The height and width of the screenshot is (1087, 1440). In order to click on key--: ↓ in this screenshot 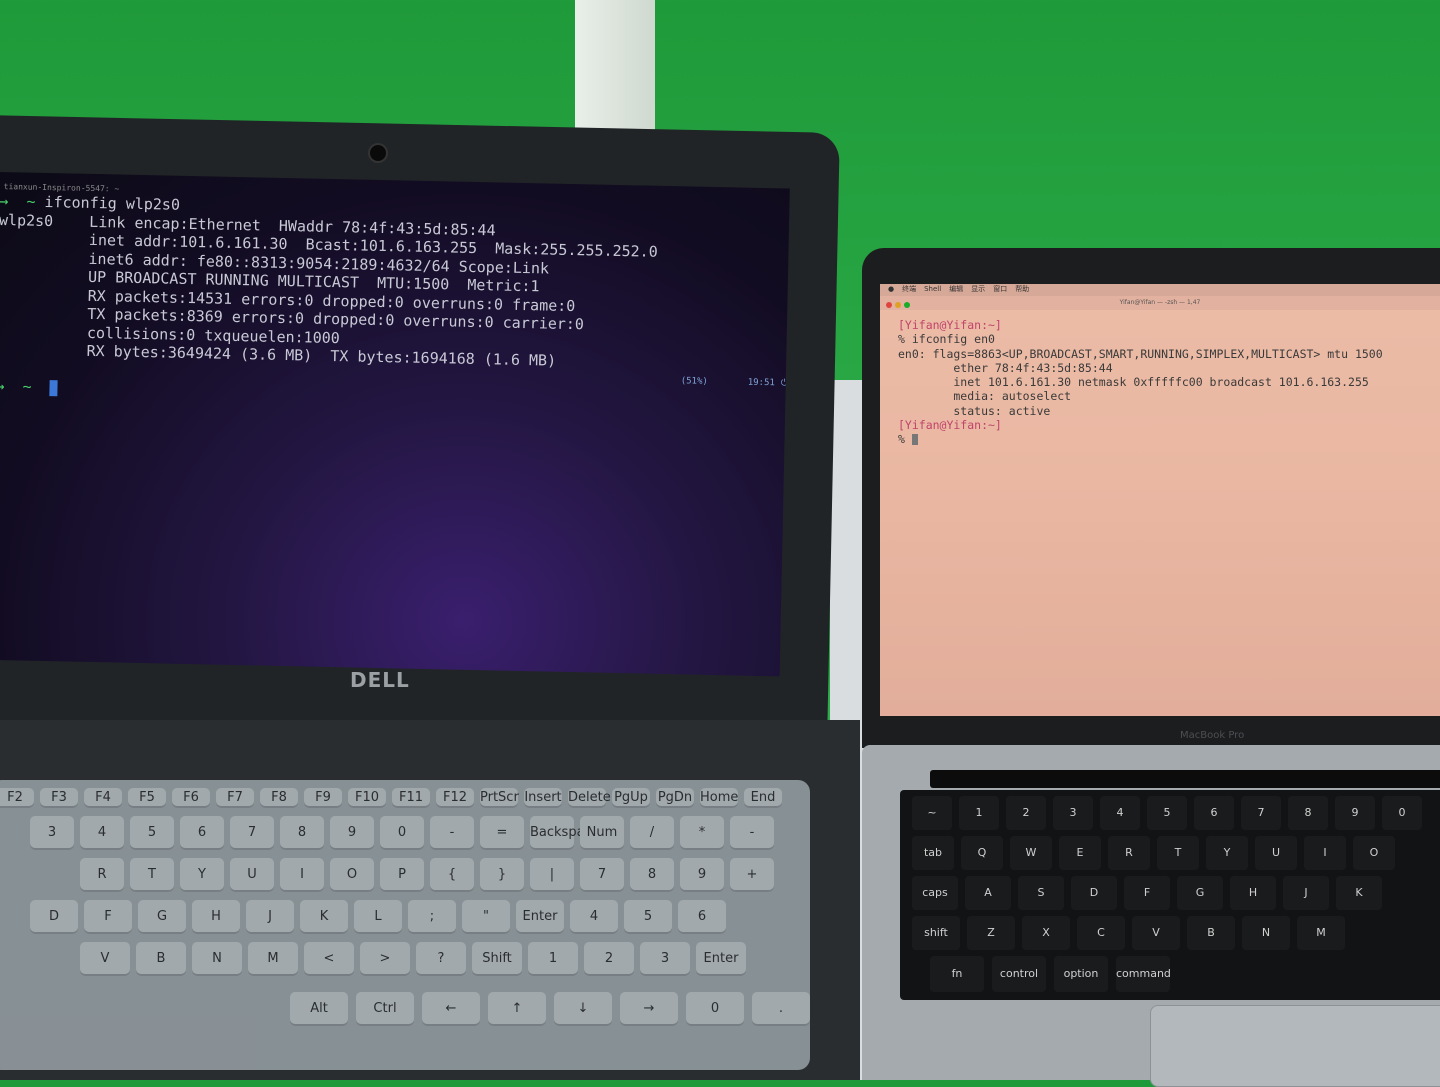, I will do `click(583, 1009)`.